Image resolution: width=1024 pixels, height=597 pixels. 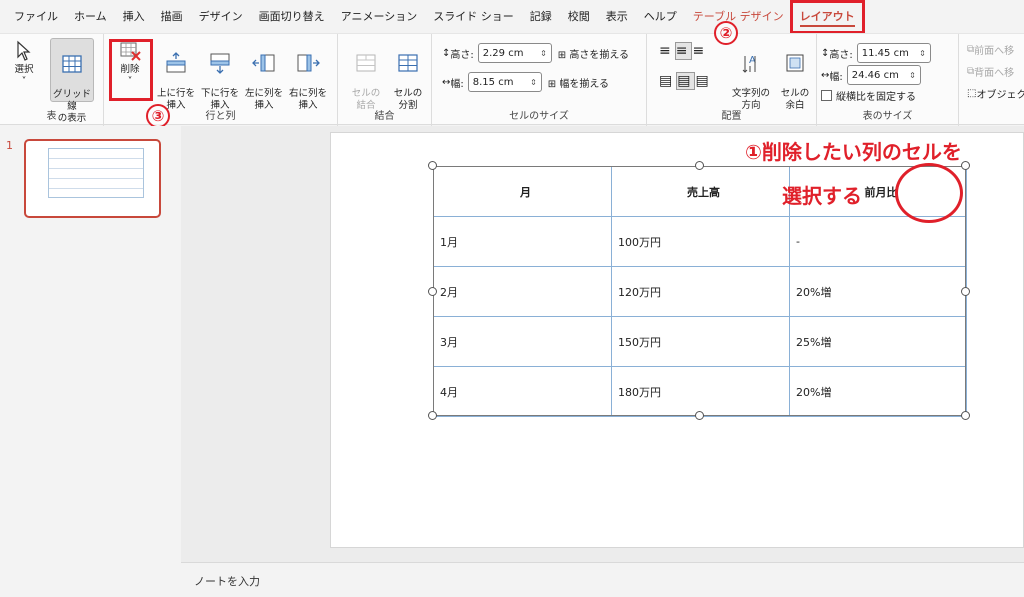 What do you see at coordinates (457, 84) in the screenshot?
I see `cell-width-label: 幅:` at bounding box center [457, 84].